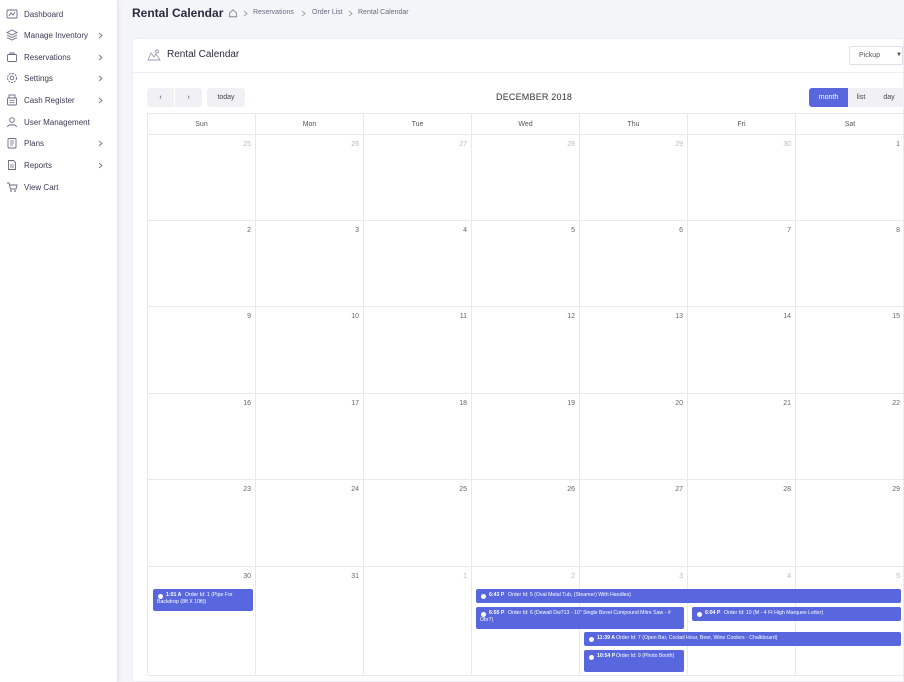 The width and height of the screenshot is (904, 682). I want to click on sidebar-item-cash-register: Cash Register, so click(59, 100).